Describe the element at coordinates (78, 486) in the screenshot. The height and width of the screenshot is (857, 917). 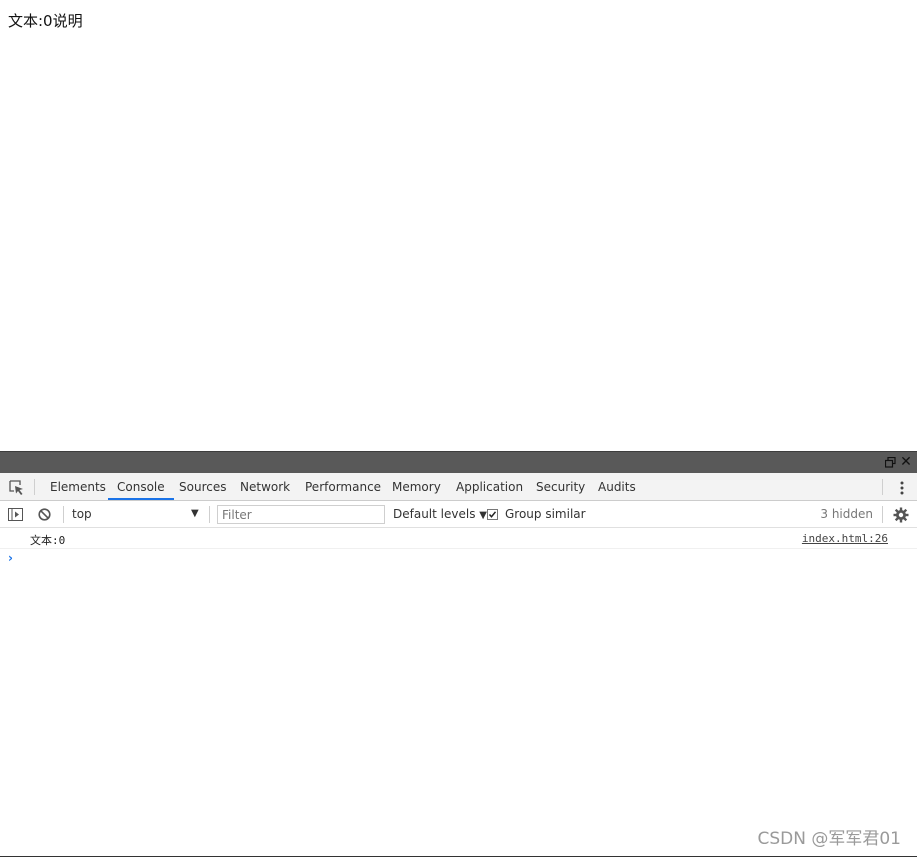
I see `tab-elements: Elements` at that location.